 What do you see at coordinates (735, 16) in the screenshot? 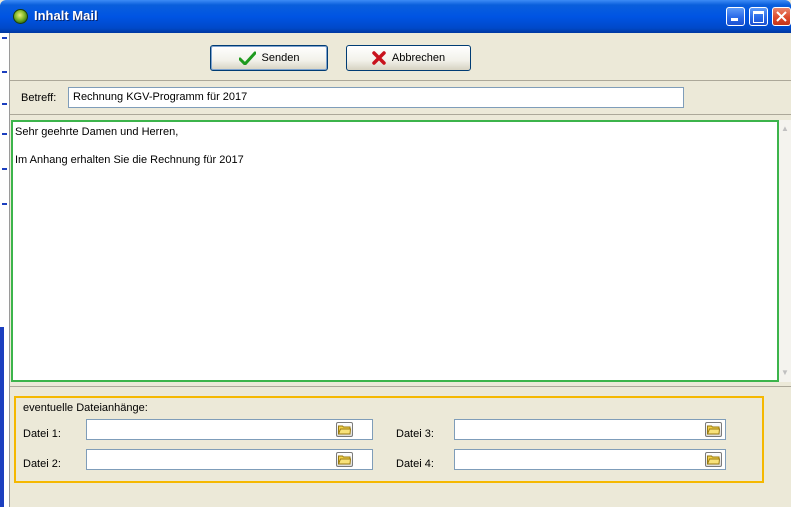
I see `minimize-button` at bounding box center [735, 16].